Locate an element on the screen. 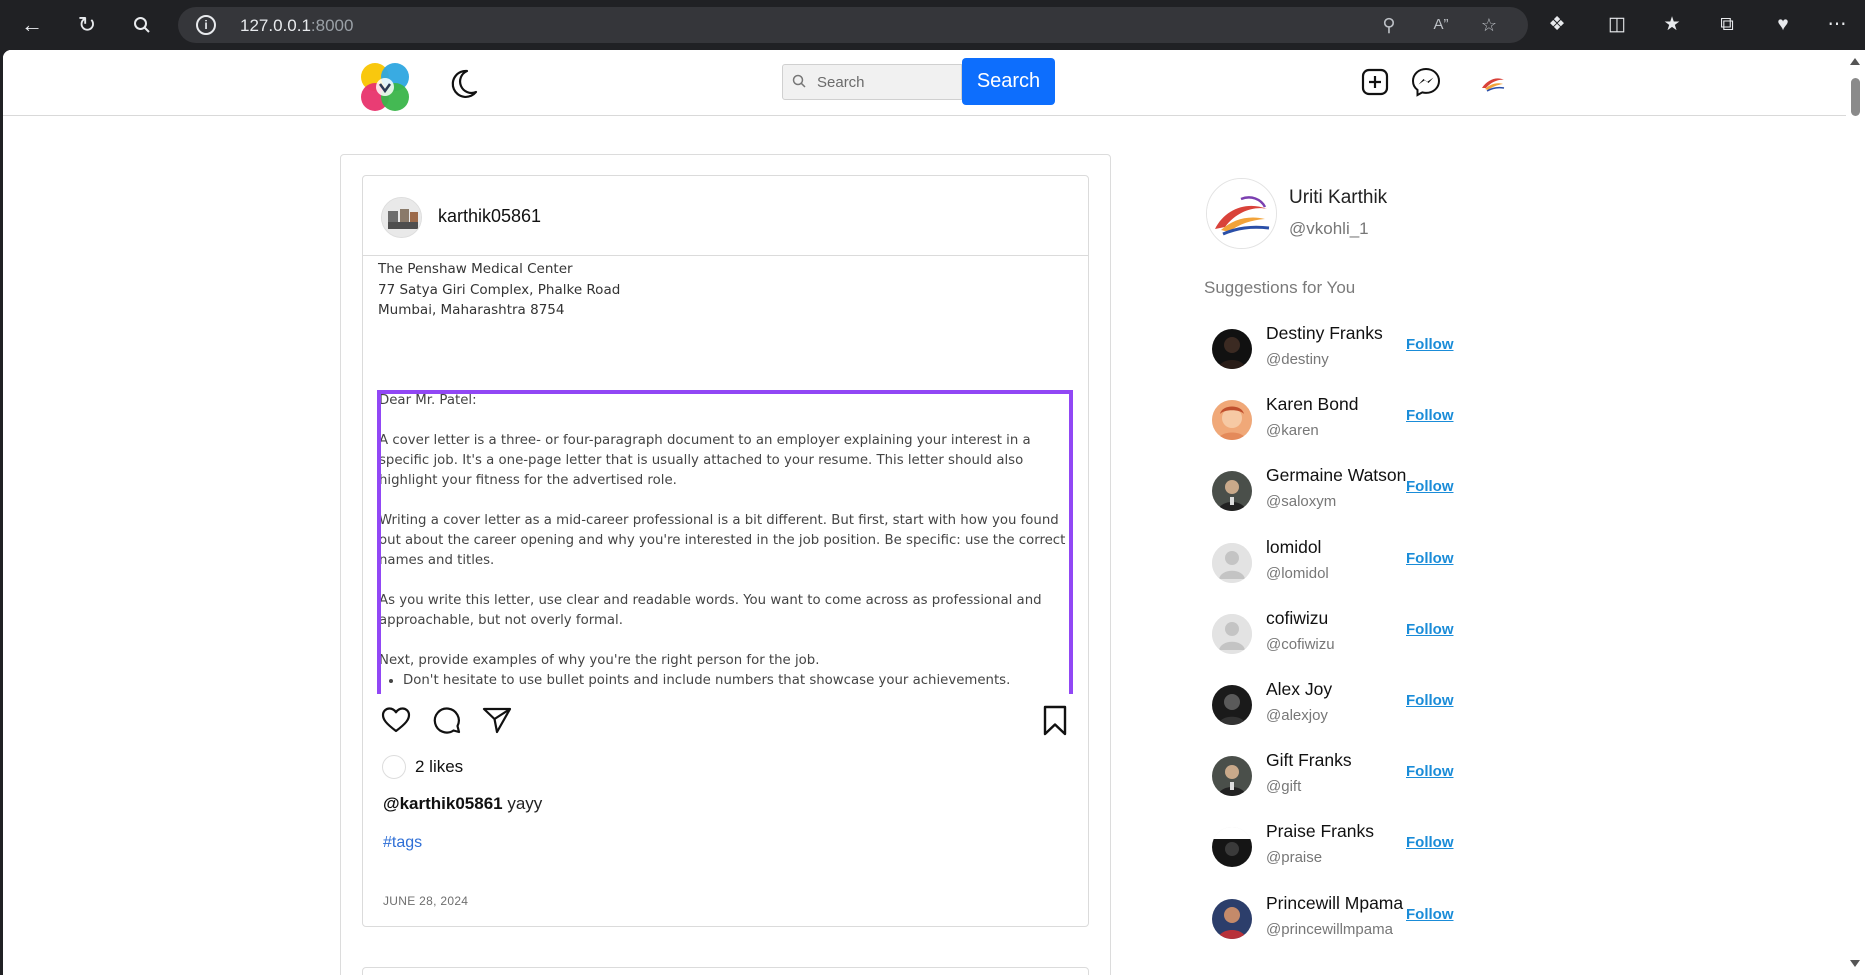 The width and height of the screenshot is (1865, 975). suggestion-item: Germaine Watson @saloxym Follow is located at coordinates (1336, 495).